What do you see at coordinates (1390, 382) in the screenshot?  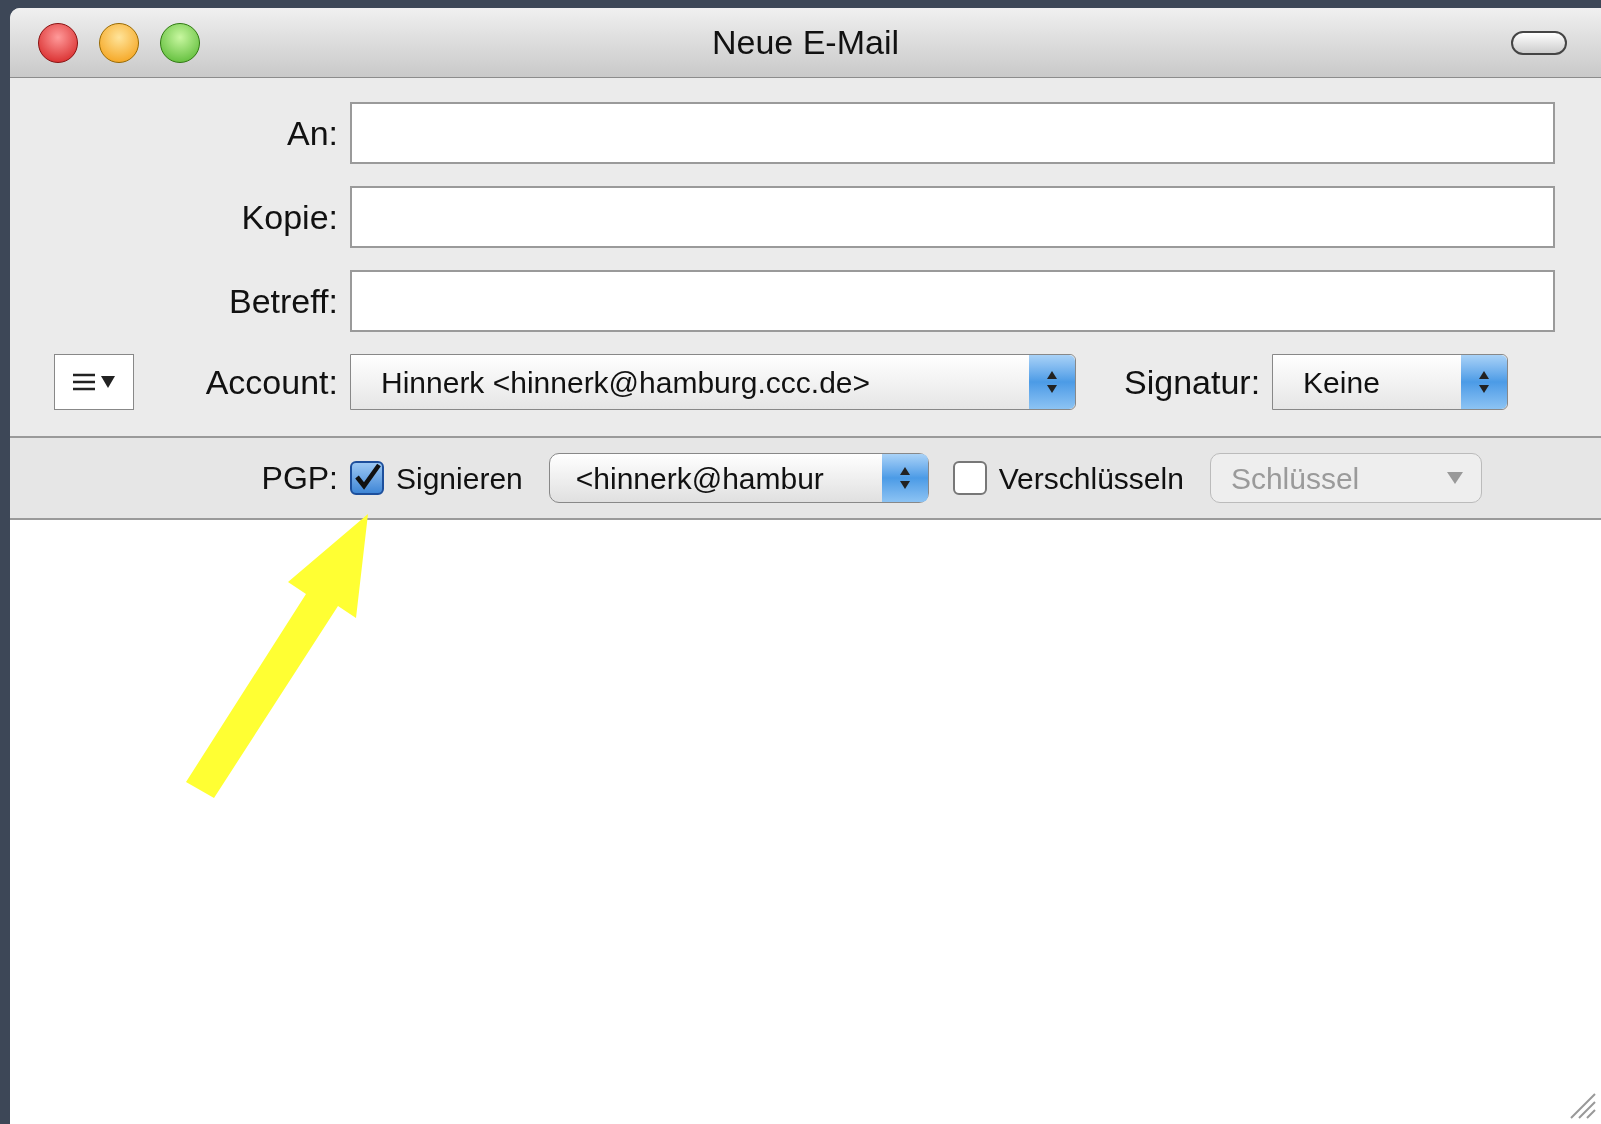 I see `signature-popup: Keine` at bounding box center [1390, 382].